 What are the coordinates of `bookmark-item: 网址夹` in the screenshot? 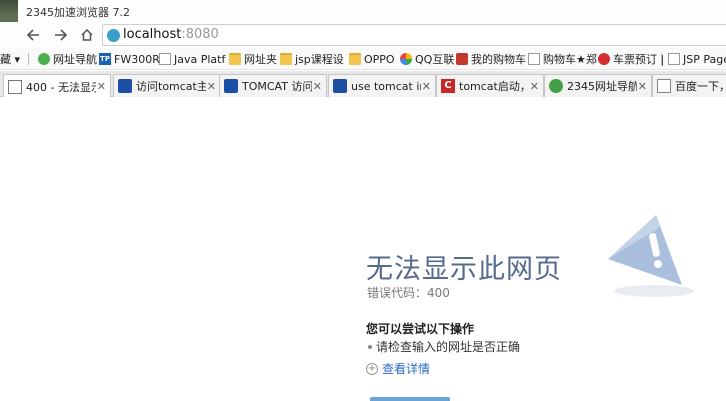 It's located at (253, 59).